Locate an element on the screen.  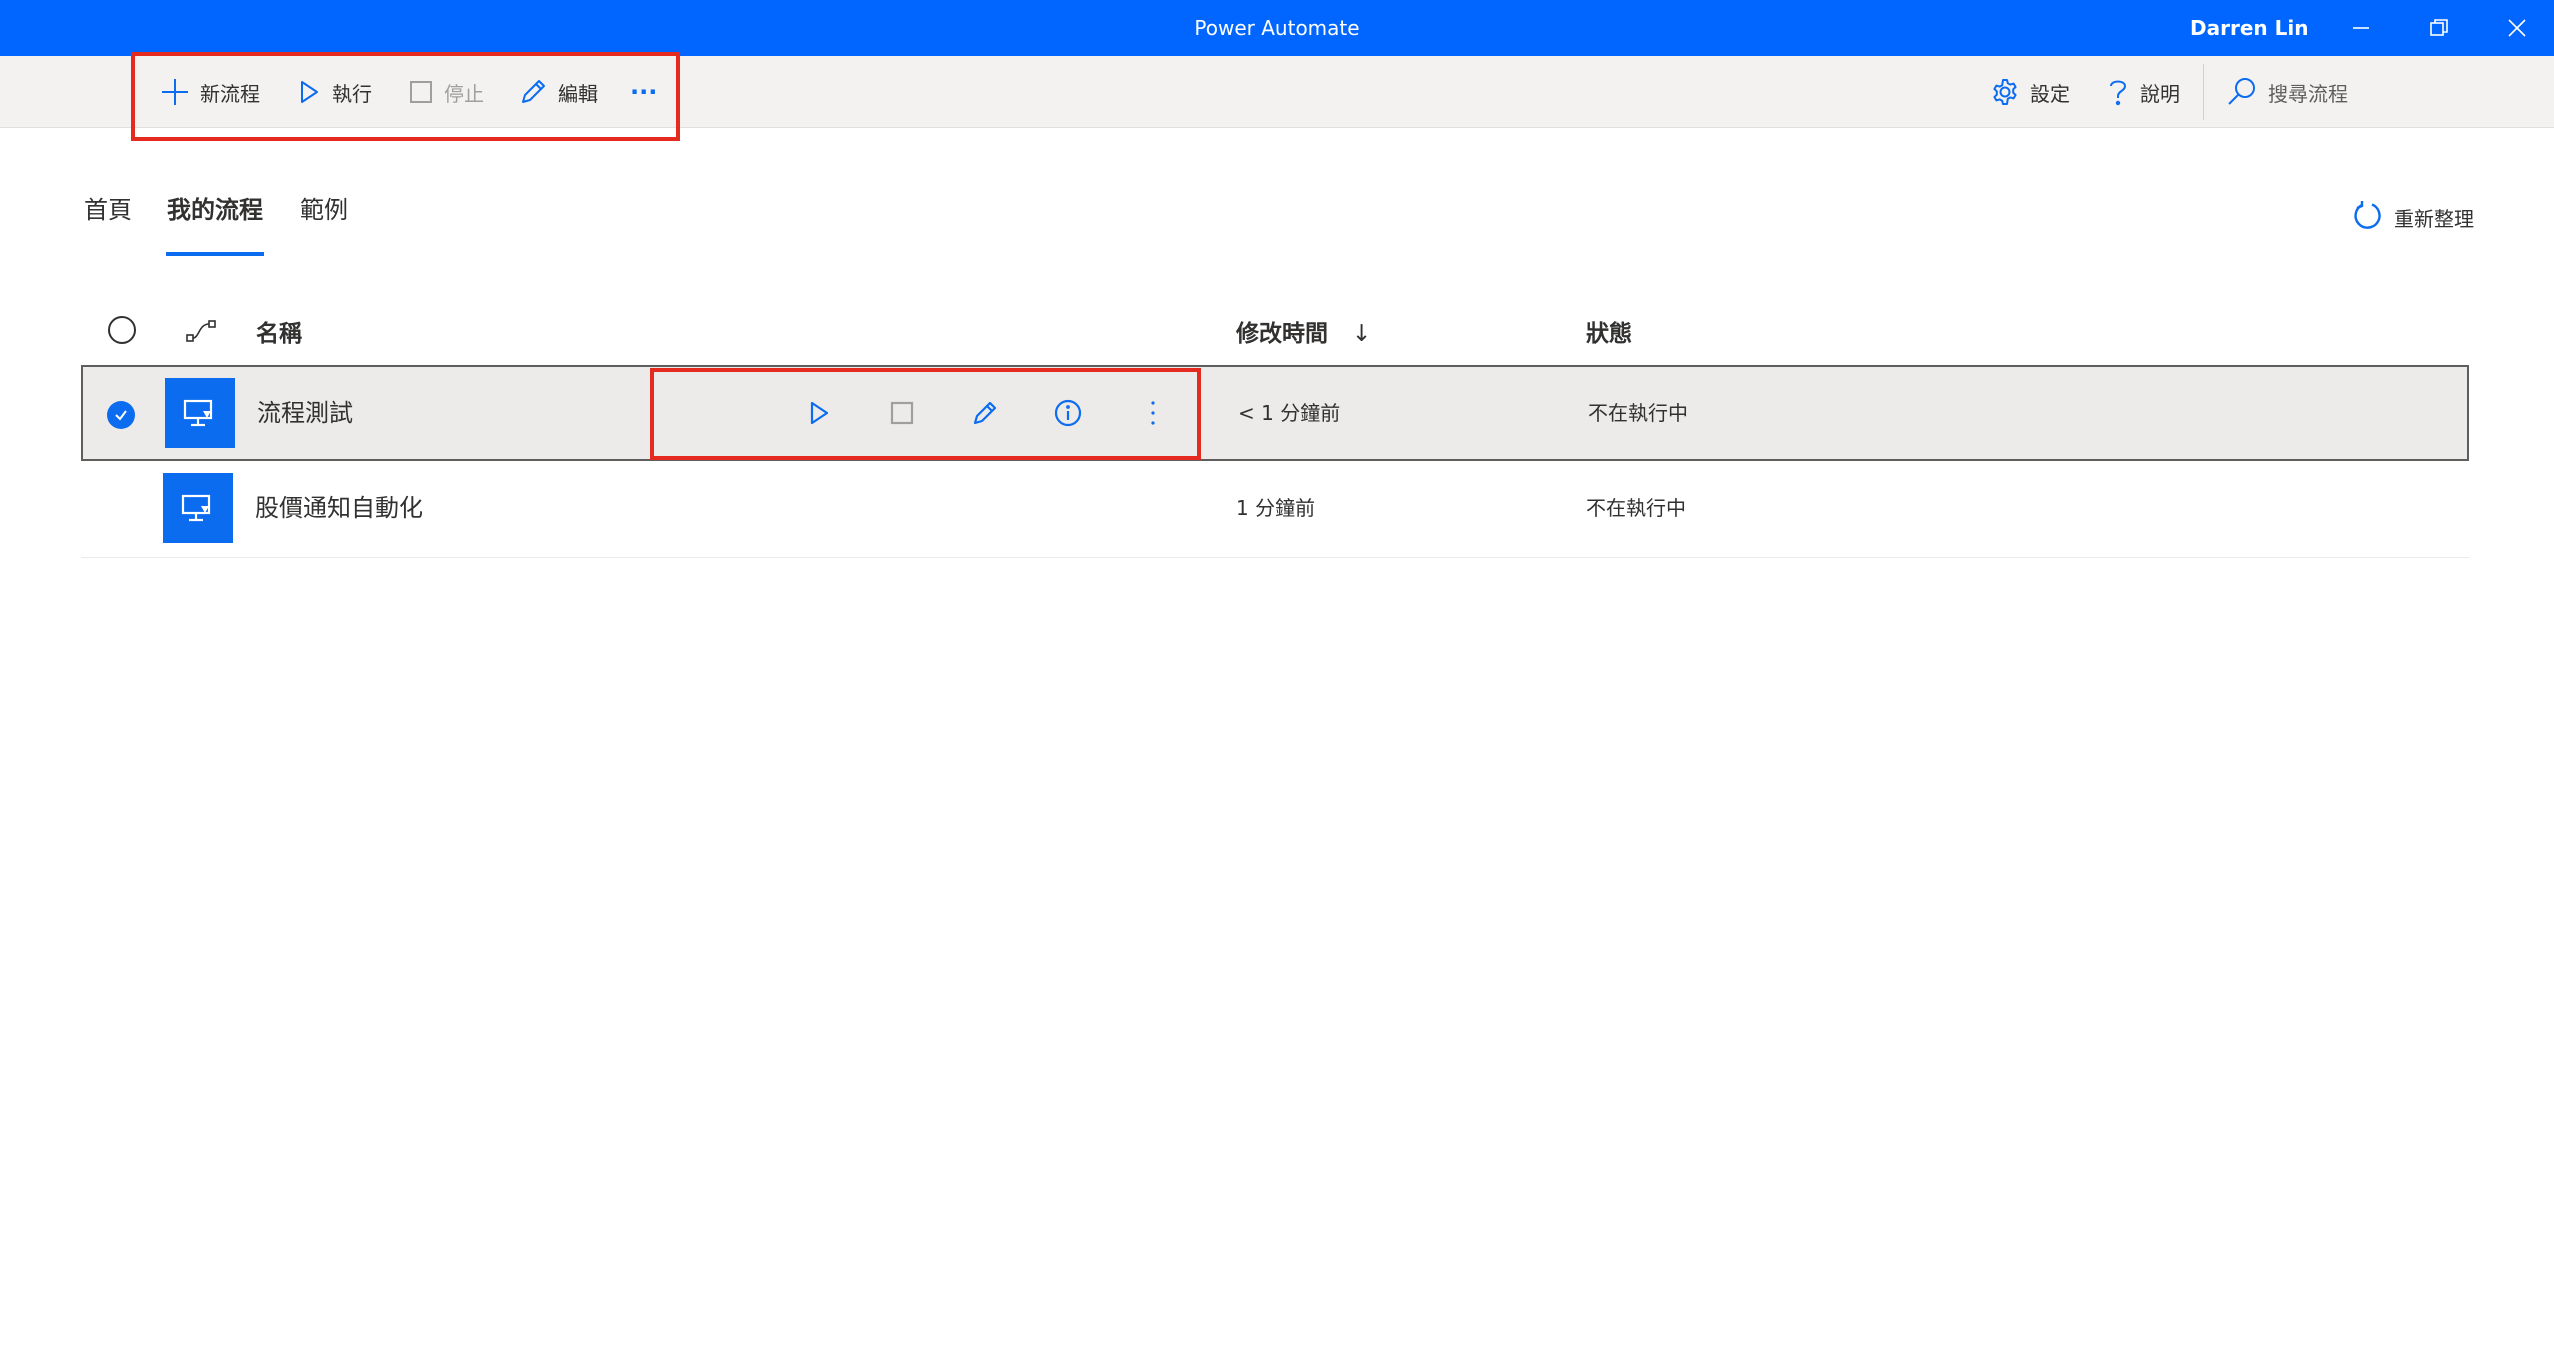
more-icon: ··· is located at coordinates (644, 92).